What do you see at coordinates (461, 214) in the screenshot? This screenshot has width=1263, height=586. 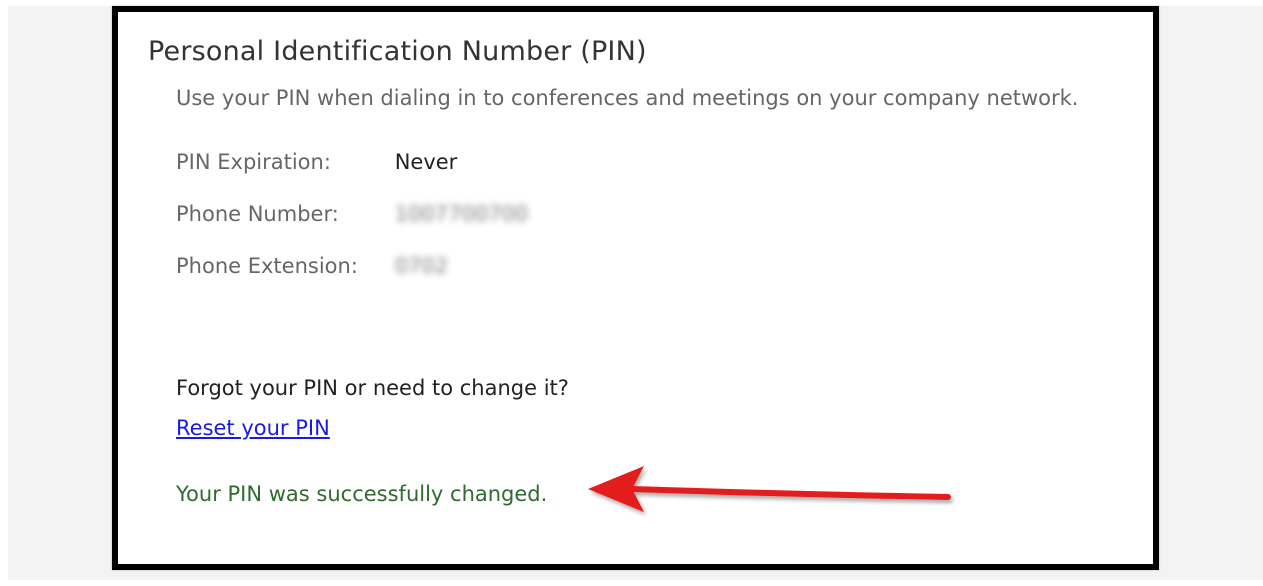 I see `phone-number-value: 1007700700` at bounding box center [461, 214].